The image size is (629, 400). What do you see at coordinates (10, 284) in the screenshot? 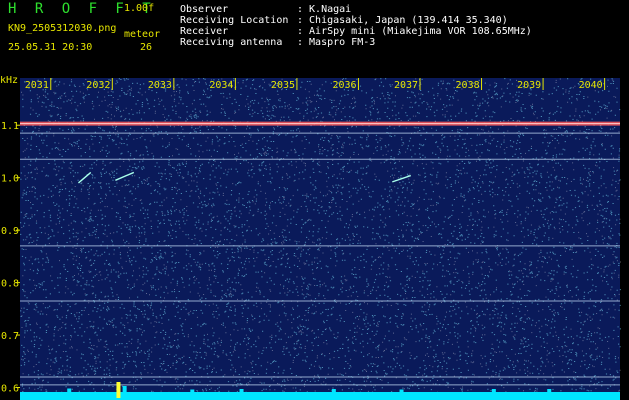
I see `y-tick-label: 0.8` at bounding box center [10, 284].